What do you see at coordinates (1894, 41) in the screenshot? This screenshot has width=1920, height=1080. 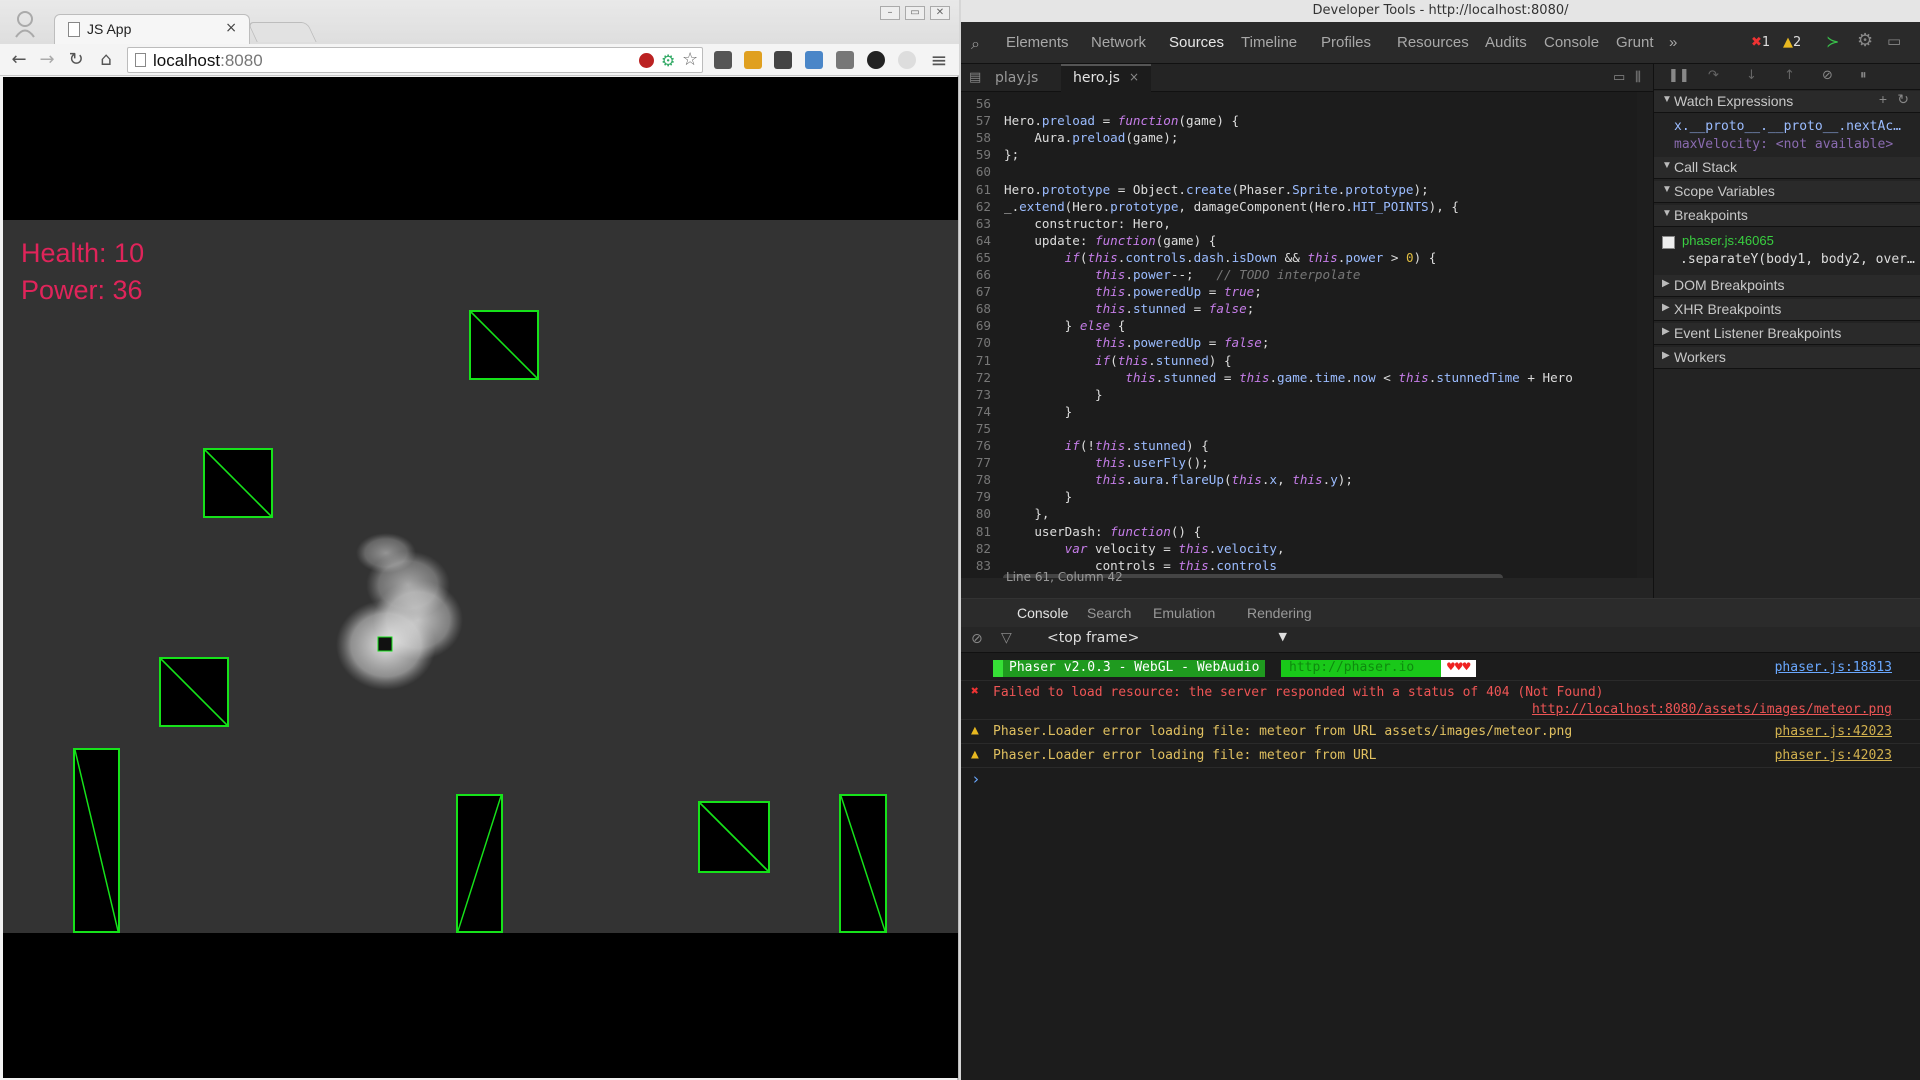 I see `dock-icon: ▭` at bounding box center [1894, 41].